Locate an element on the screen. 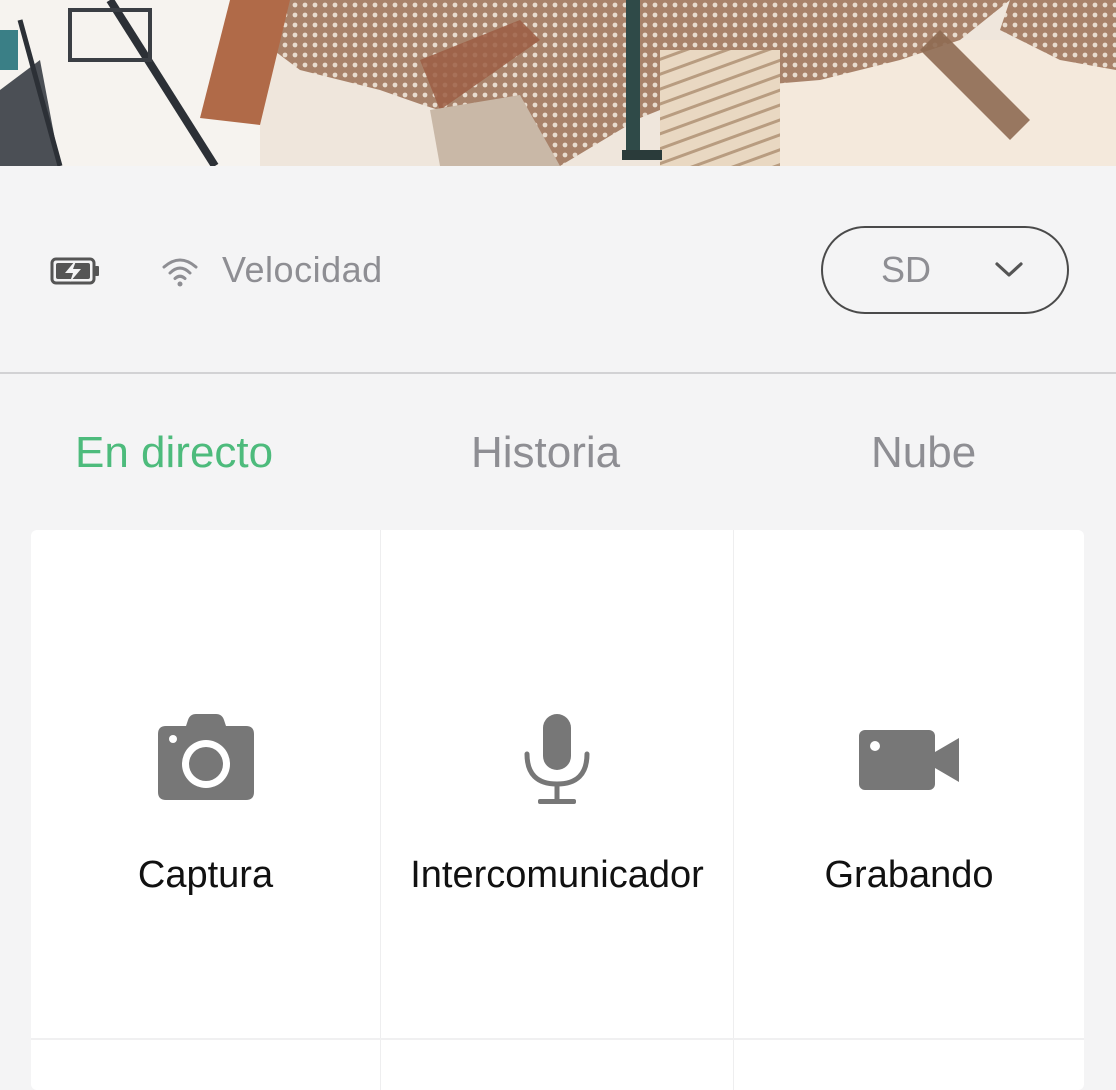  tab-history: Historia is located at coordinates (545, 453).